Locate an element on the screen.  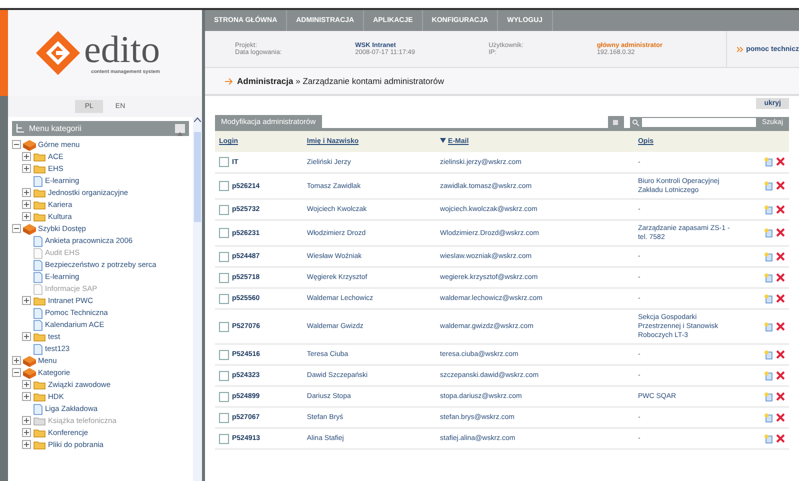
logo-text: edito is located at coordinates (122, 50).